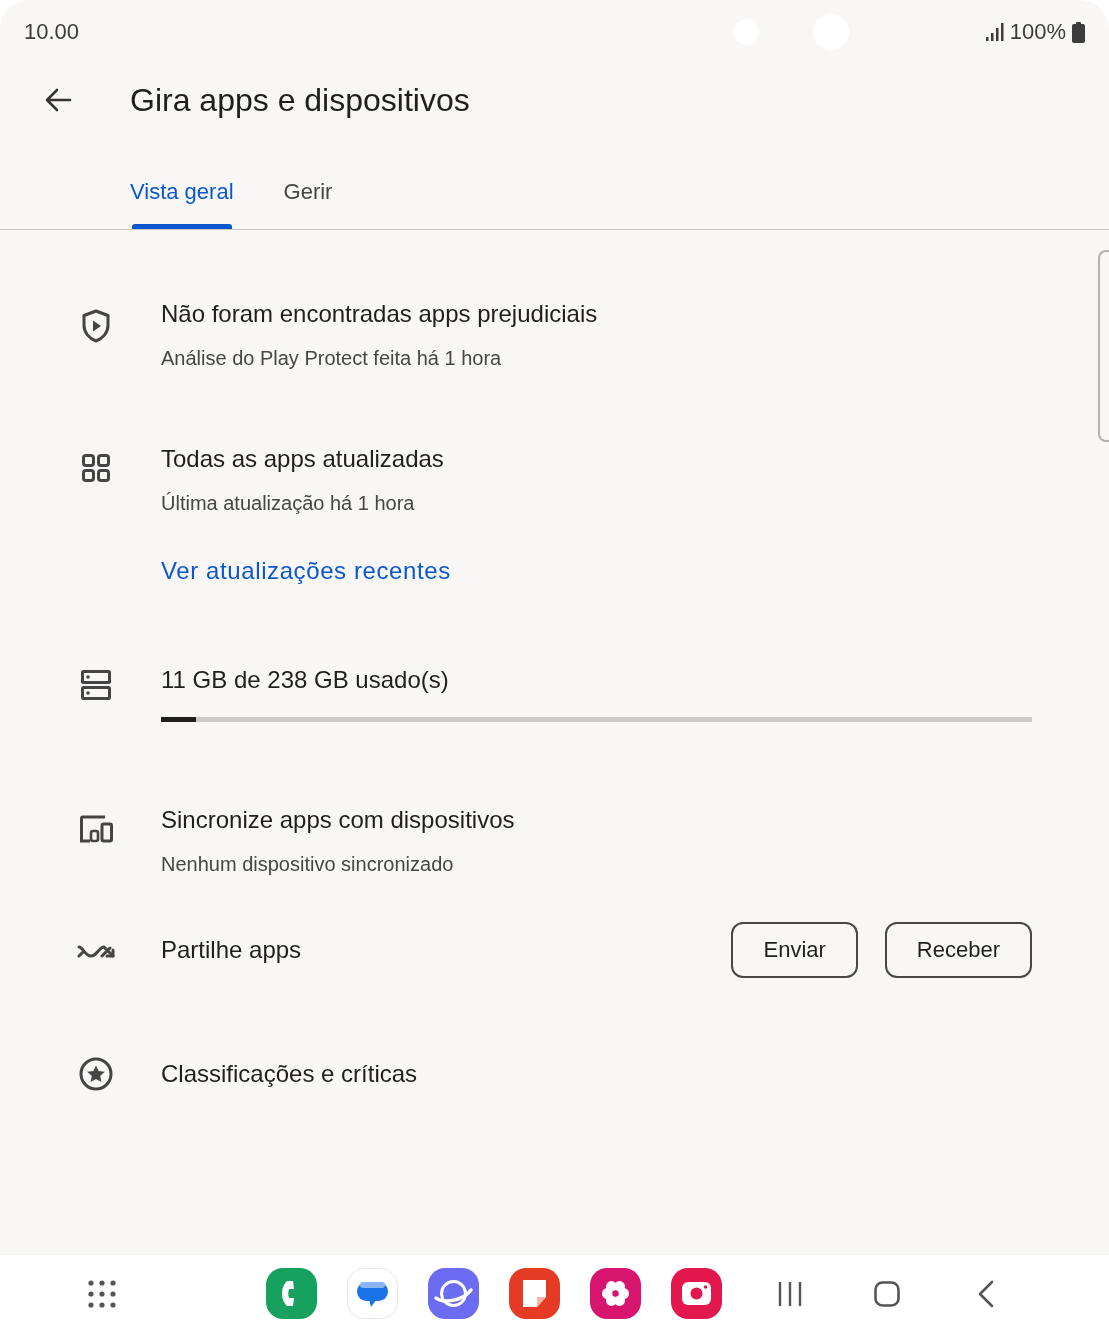  What do you see at coordinates (958, 950) in the screenshot?
I see `outline-button: Receber` at bounding box center [958, 950].